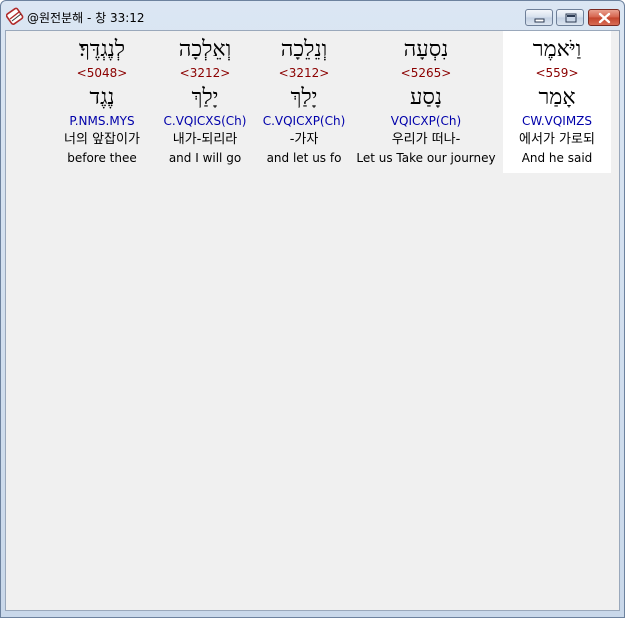 This screenshot has width=625, height=618. What do you see at coordinates (426, 121) in the screenshot?
I see `parsing-code: VQICXP(Ch)` at bounding box center [426, 121].